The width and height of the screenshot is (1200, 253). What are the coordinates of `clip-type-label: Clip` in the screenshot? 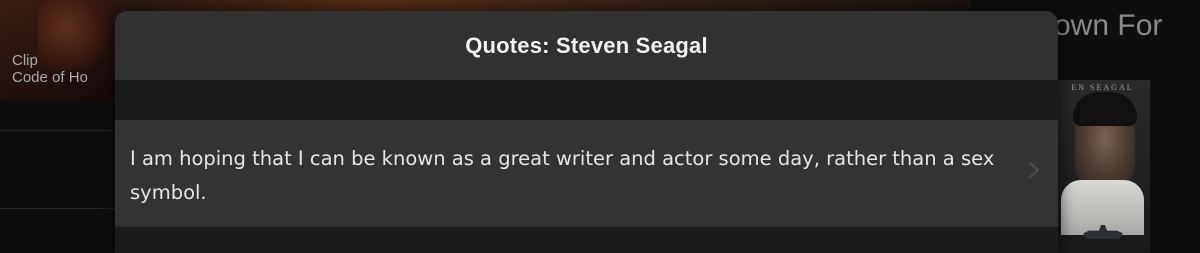 It's located at (25, 60).